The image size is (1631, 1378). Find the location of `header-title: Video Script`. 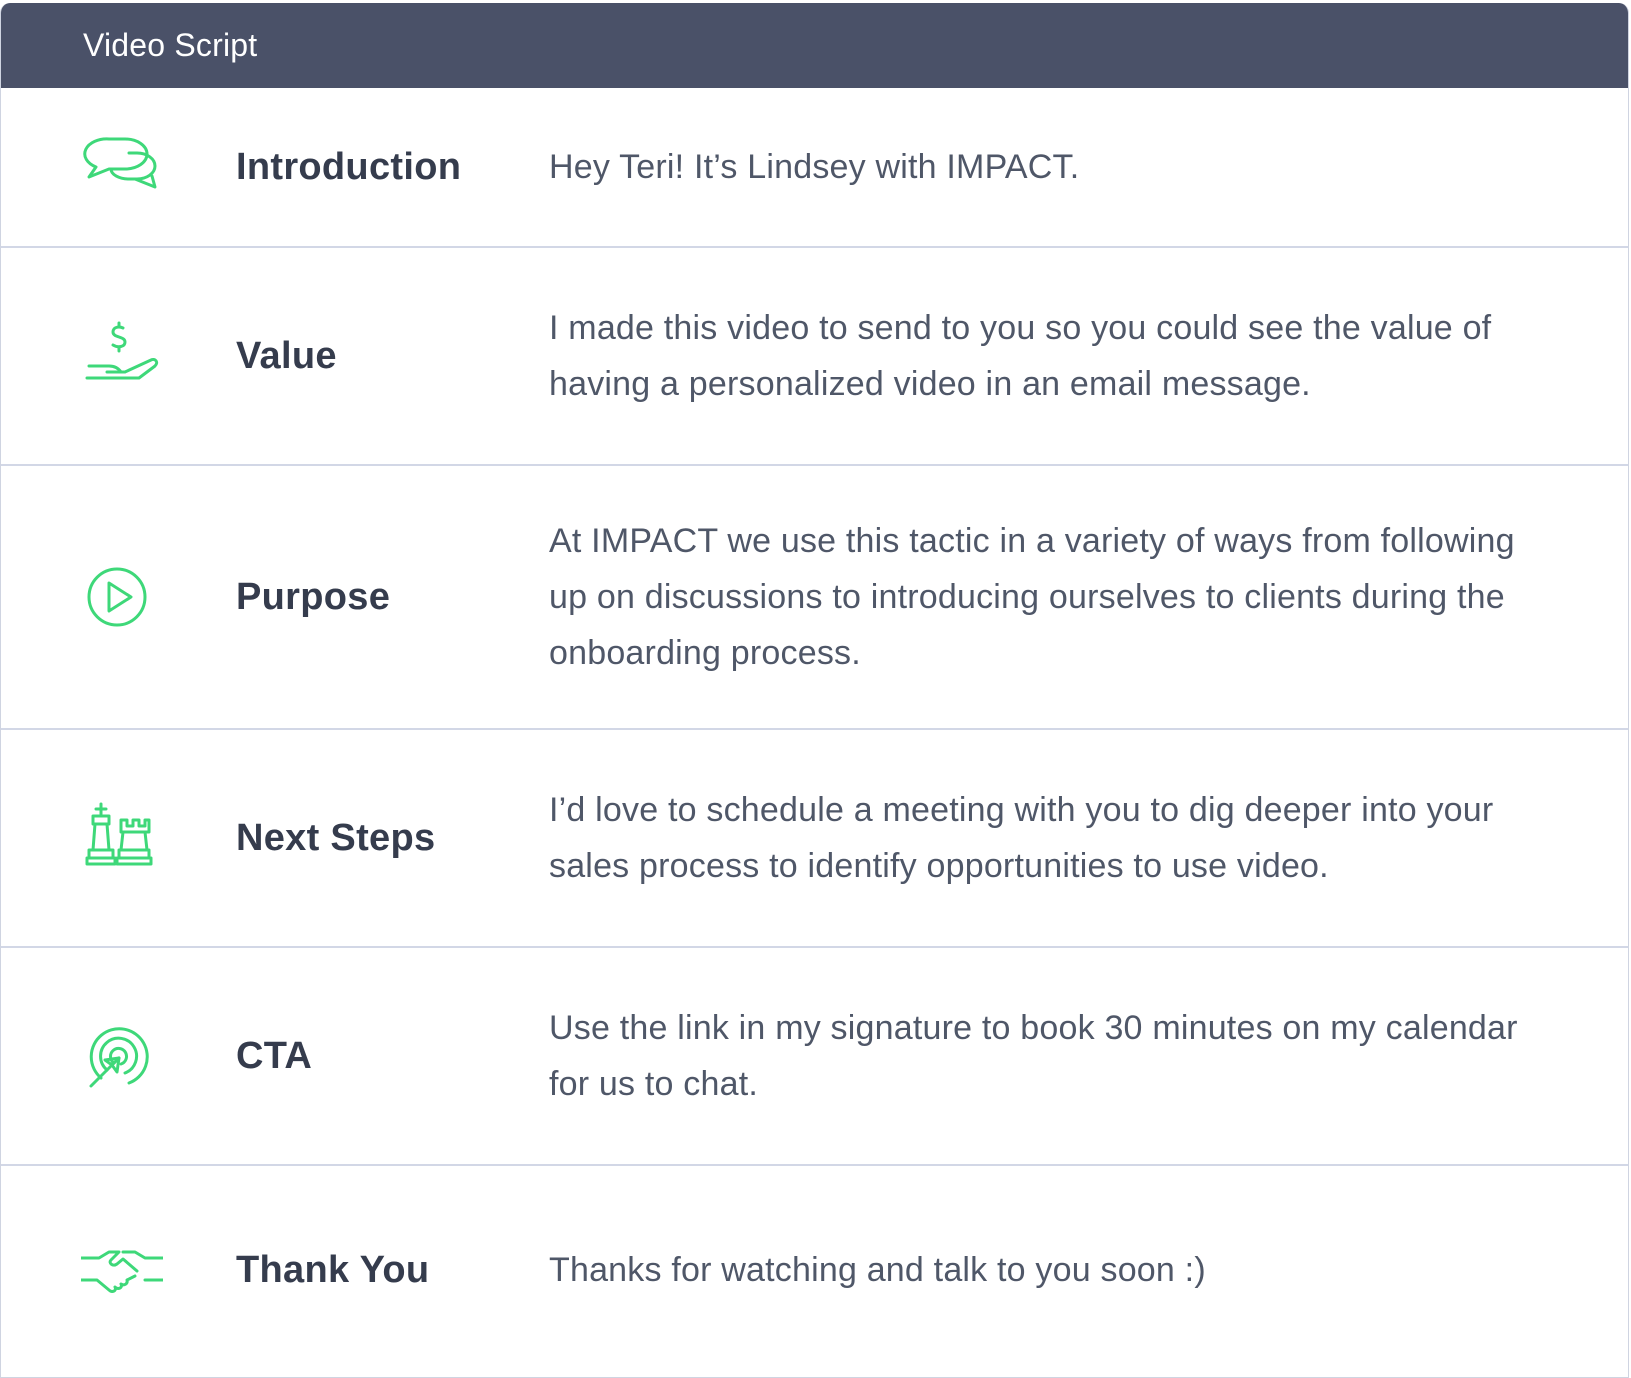

header-title: Video Script is located at coordinates (170, 45).